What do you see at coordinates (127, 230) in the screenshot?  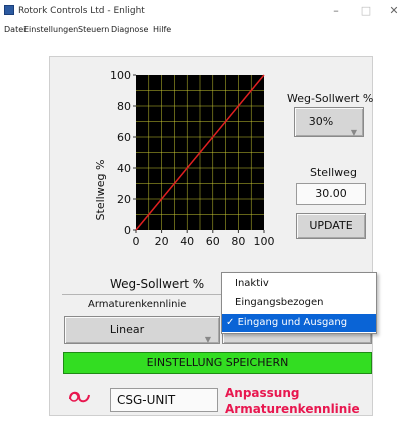 I see `y-tick-label: 0` at bounding box center [127, 230].